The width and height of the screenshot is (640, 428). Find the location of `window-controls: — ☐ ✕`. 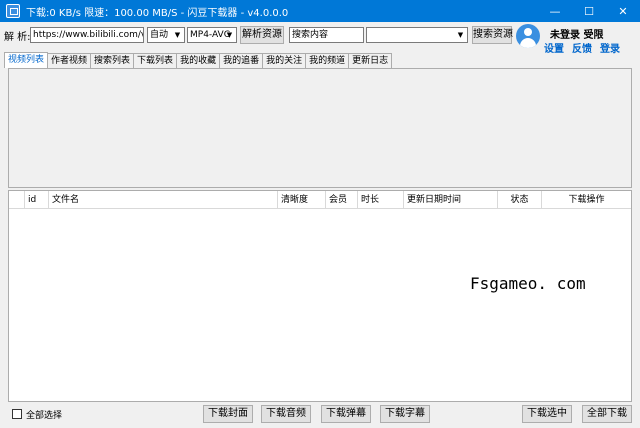

window-controls: — ☐ ✕ is located at coordinates (589, 11).